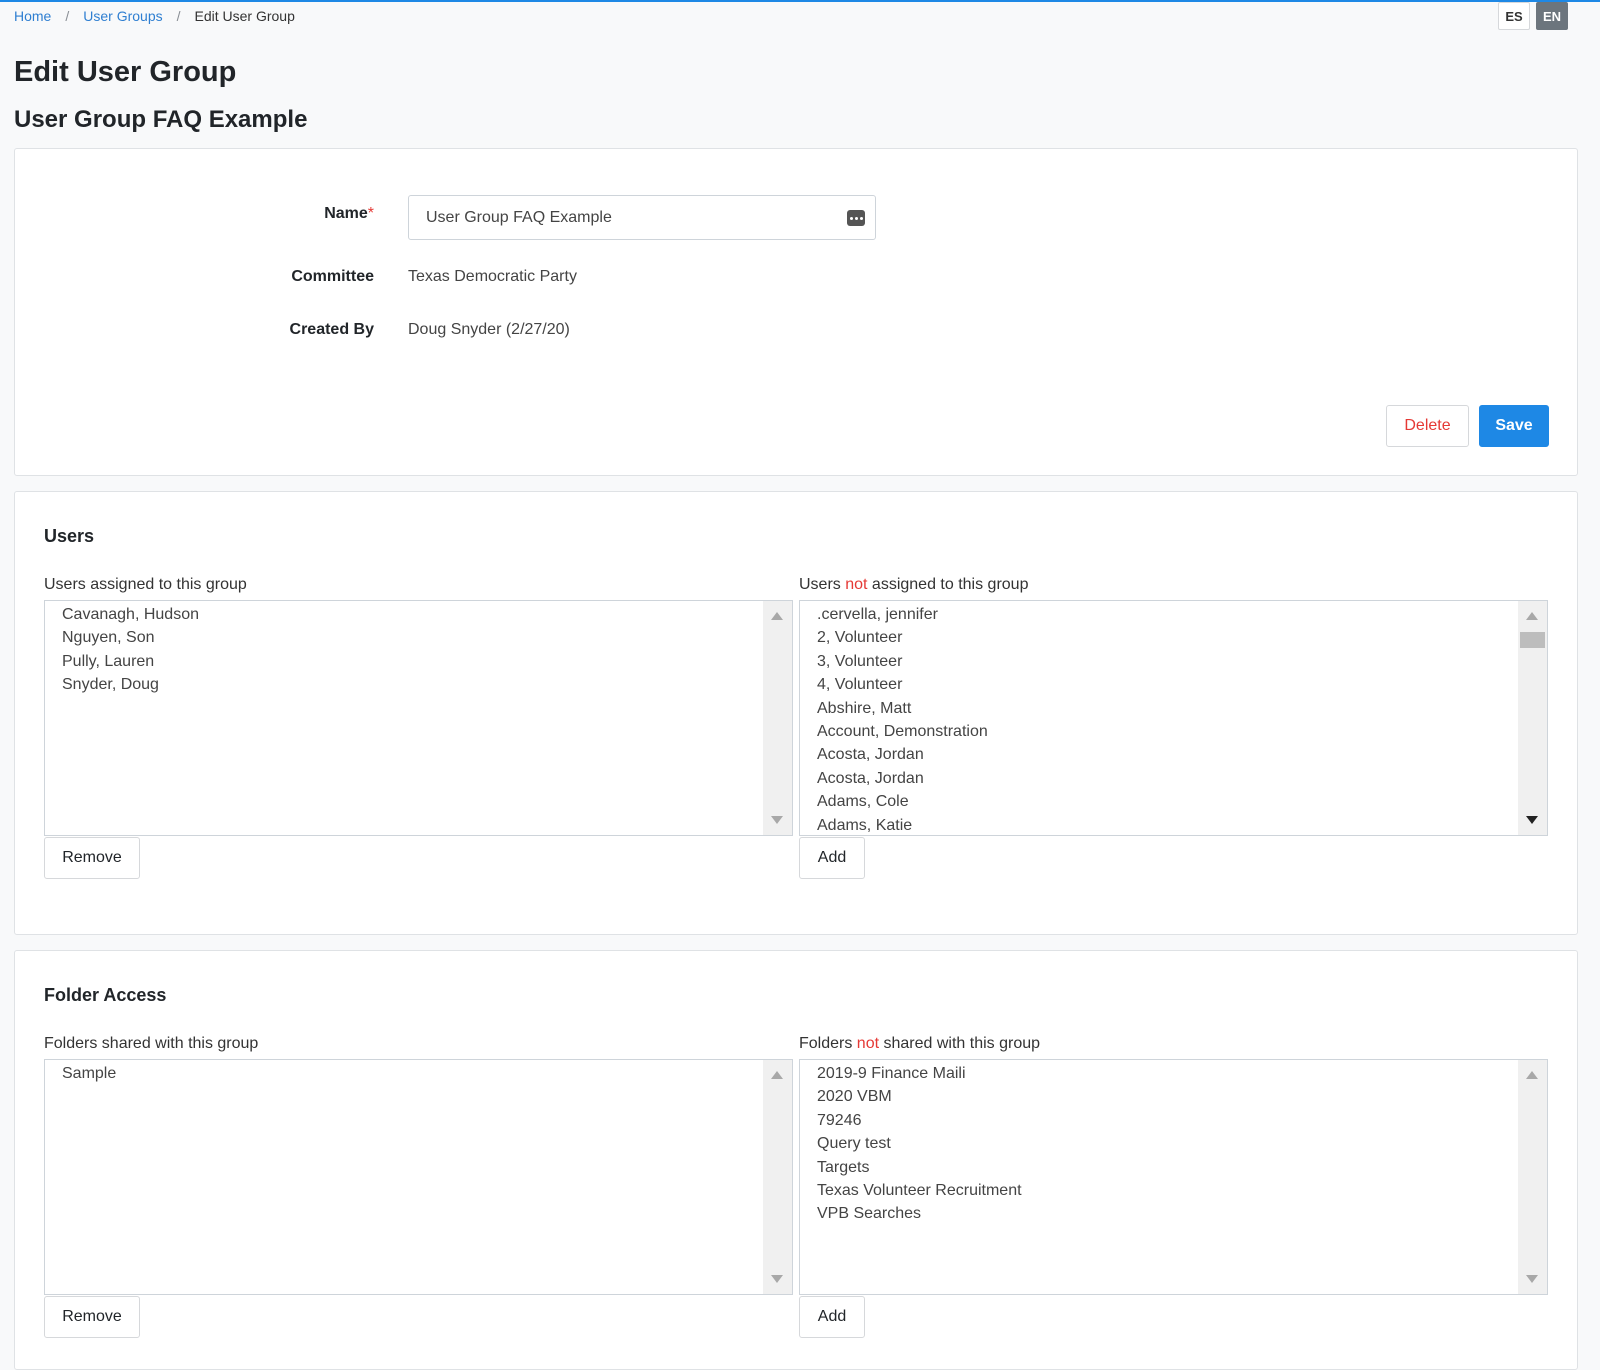 The height and width of the screenshot is (1370, 1600). I want to click on unassigned-users-label-pre: Users, so click(822, 584).